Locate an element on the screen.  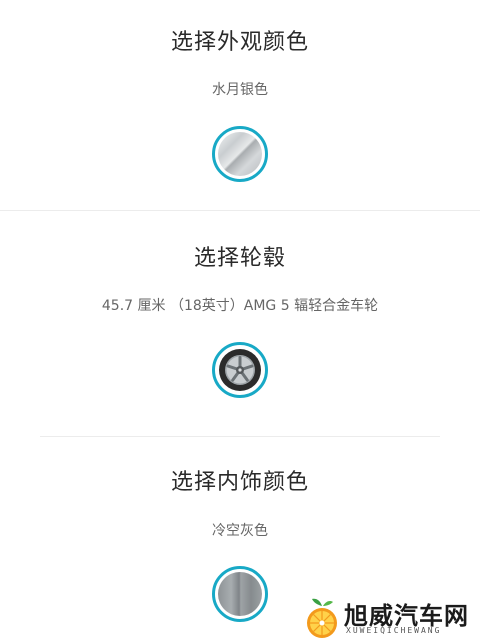
orange-logo-icon is located at coordinates (322, 618).